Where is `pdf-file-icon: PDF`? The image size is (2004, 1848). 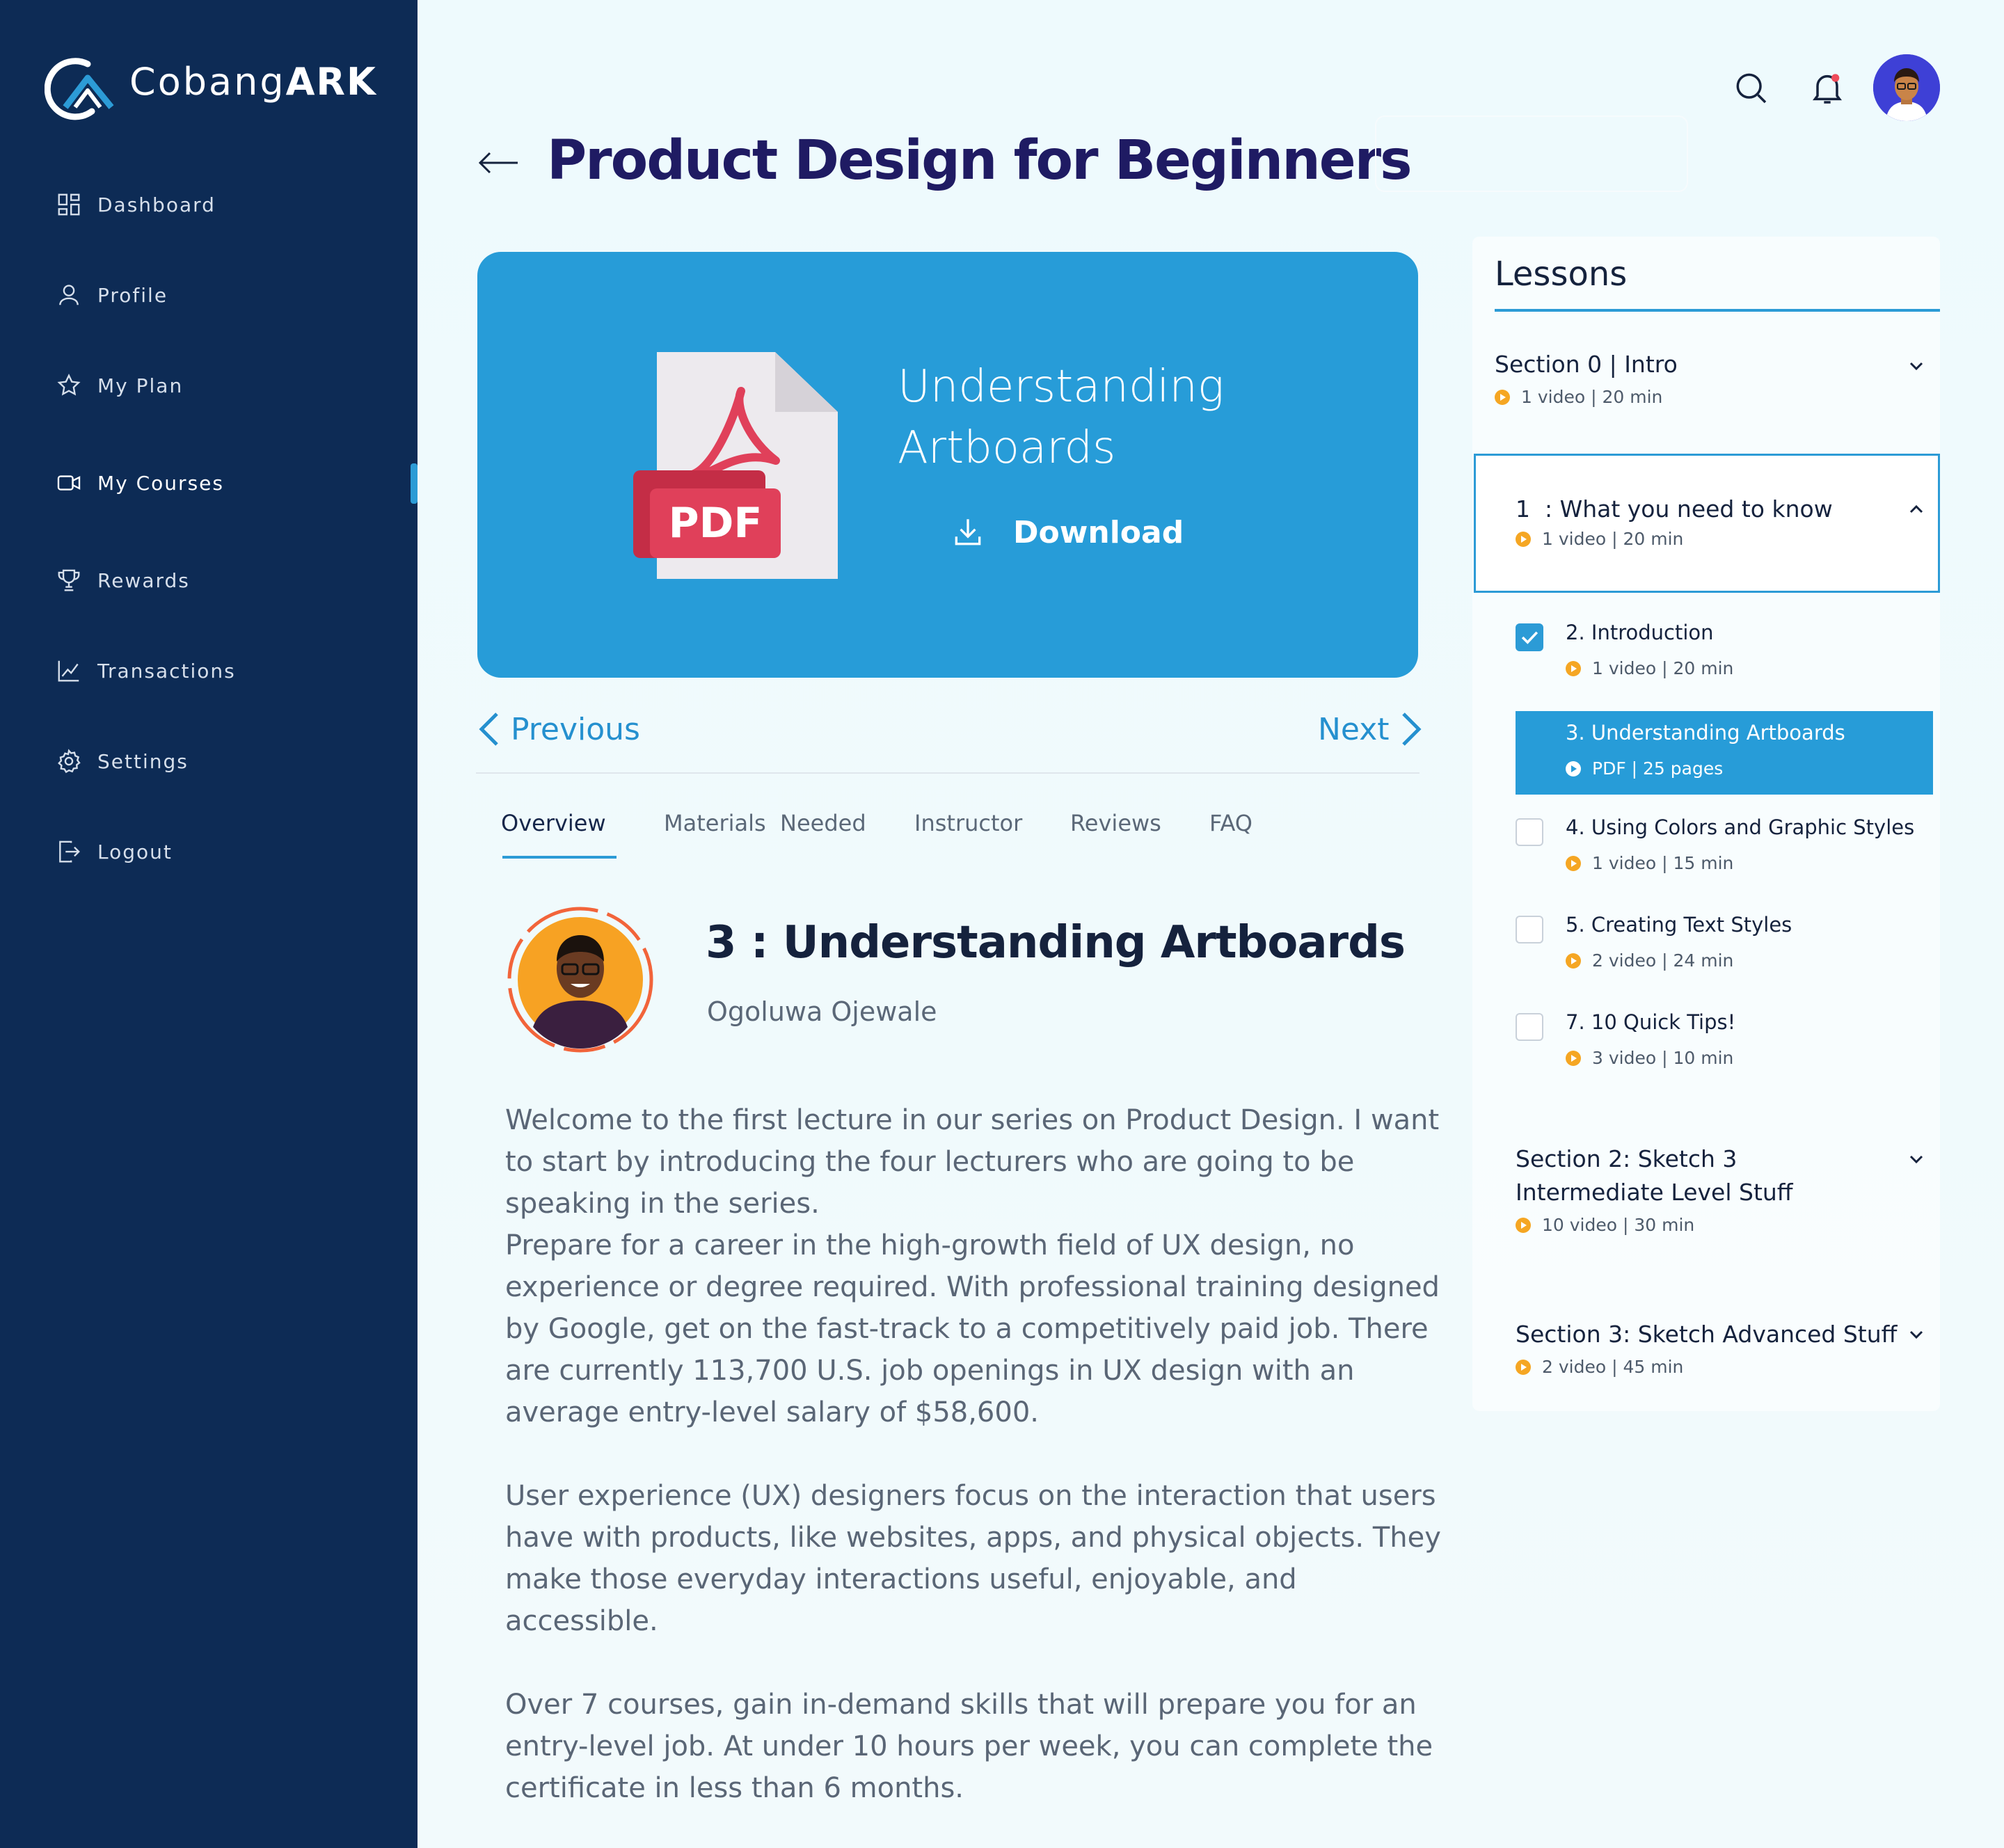
pdf-file-icon: PDF is located at coordinates (735, 465).